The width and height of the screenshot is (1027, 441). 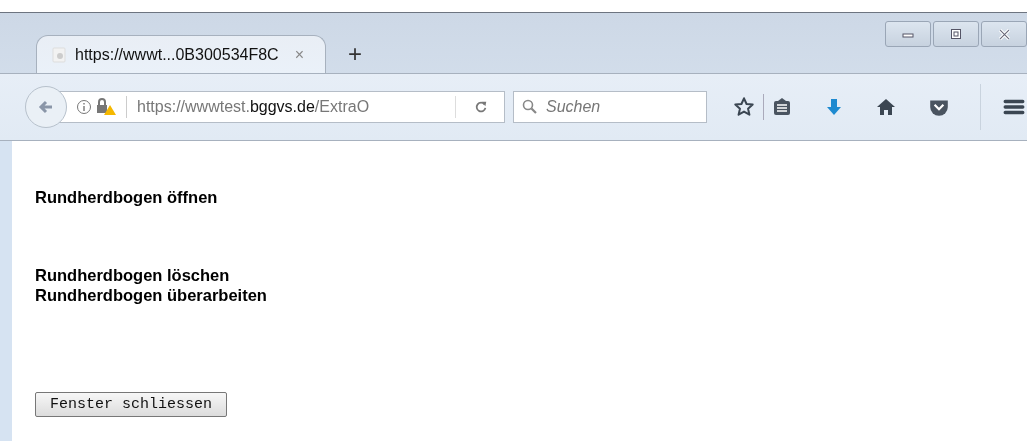 I want to click on reload-icon, so click(x=481, y=107).